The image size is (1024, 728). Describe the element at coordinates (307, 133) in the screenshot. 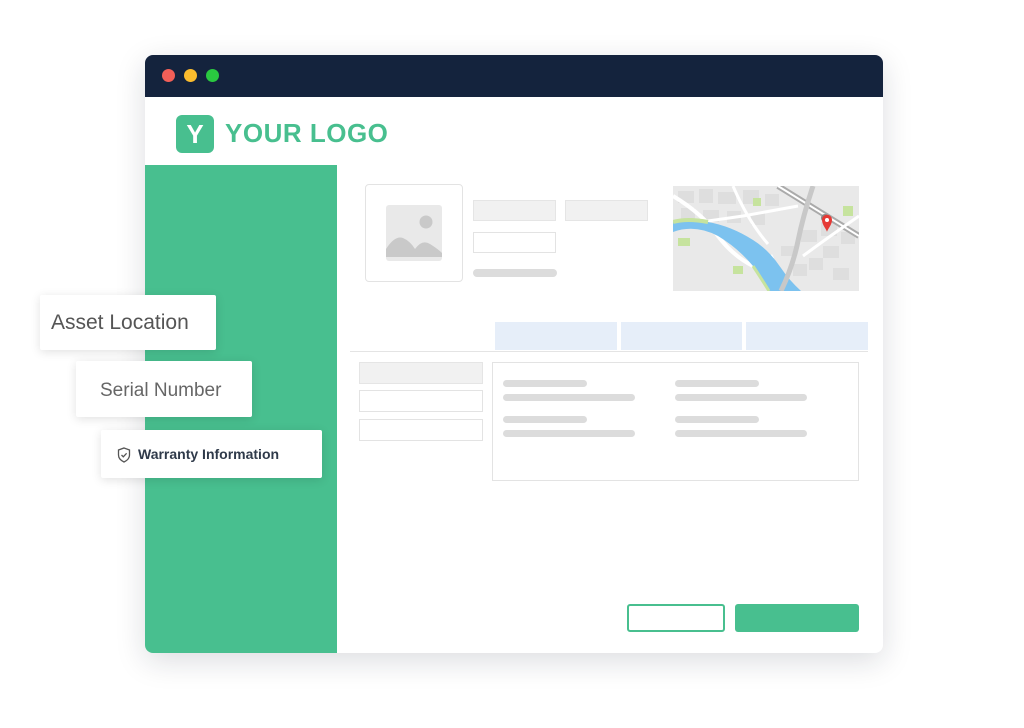

I see `logo-text: YOUR LOGO` at that location.